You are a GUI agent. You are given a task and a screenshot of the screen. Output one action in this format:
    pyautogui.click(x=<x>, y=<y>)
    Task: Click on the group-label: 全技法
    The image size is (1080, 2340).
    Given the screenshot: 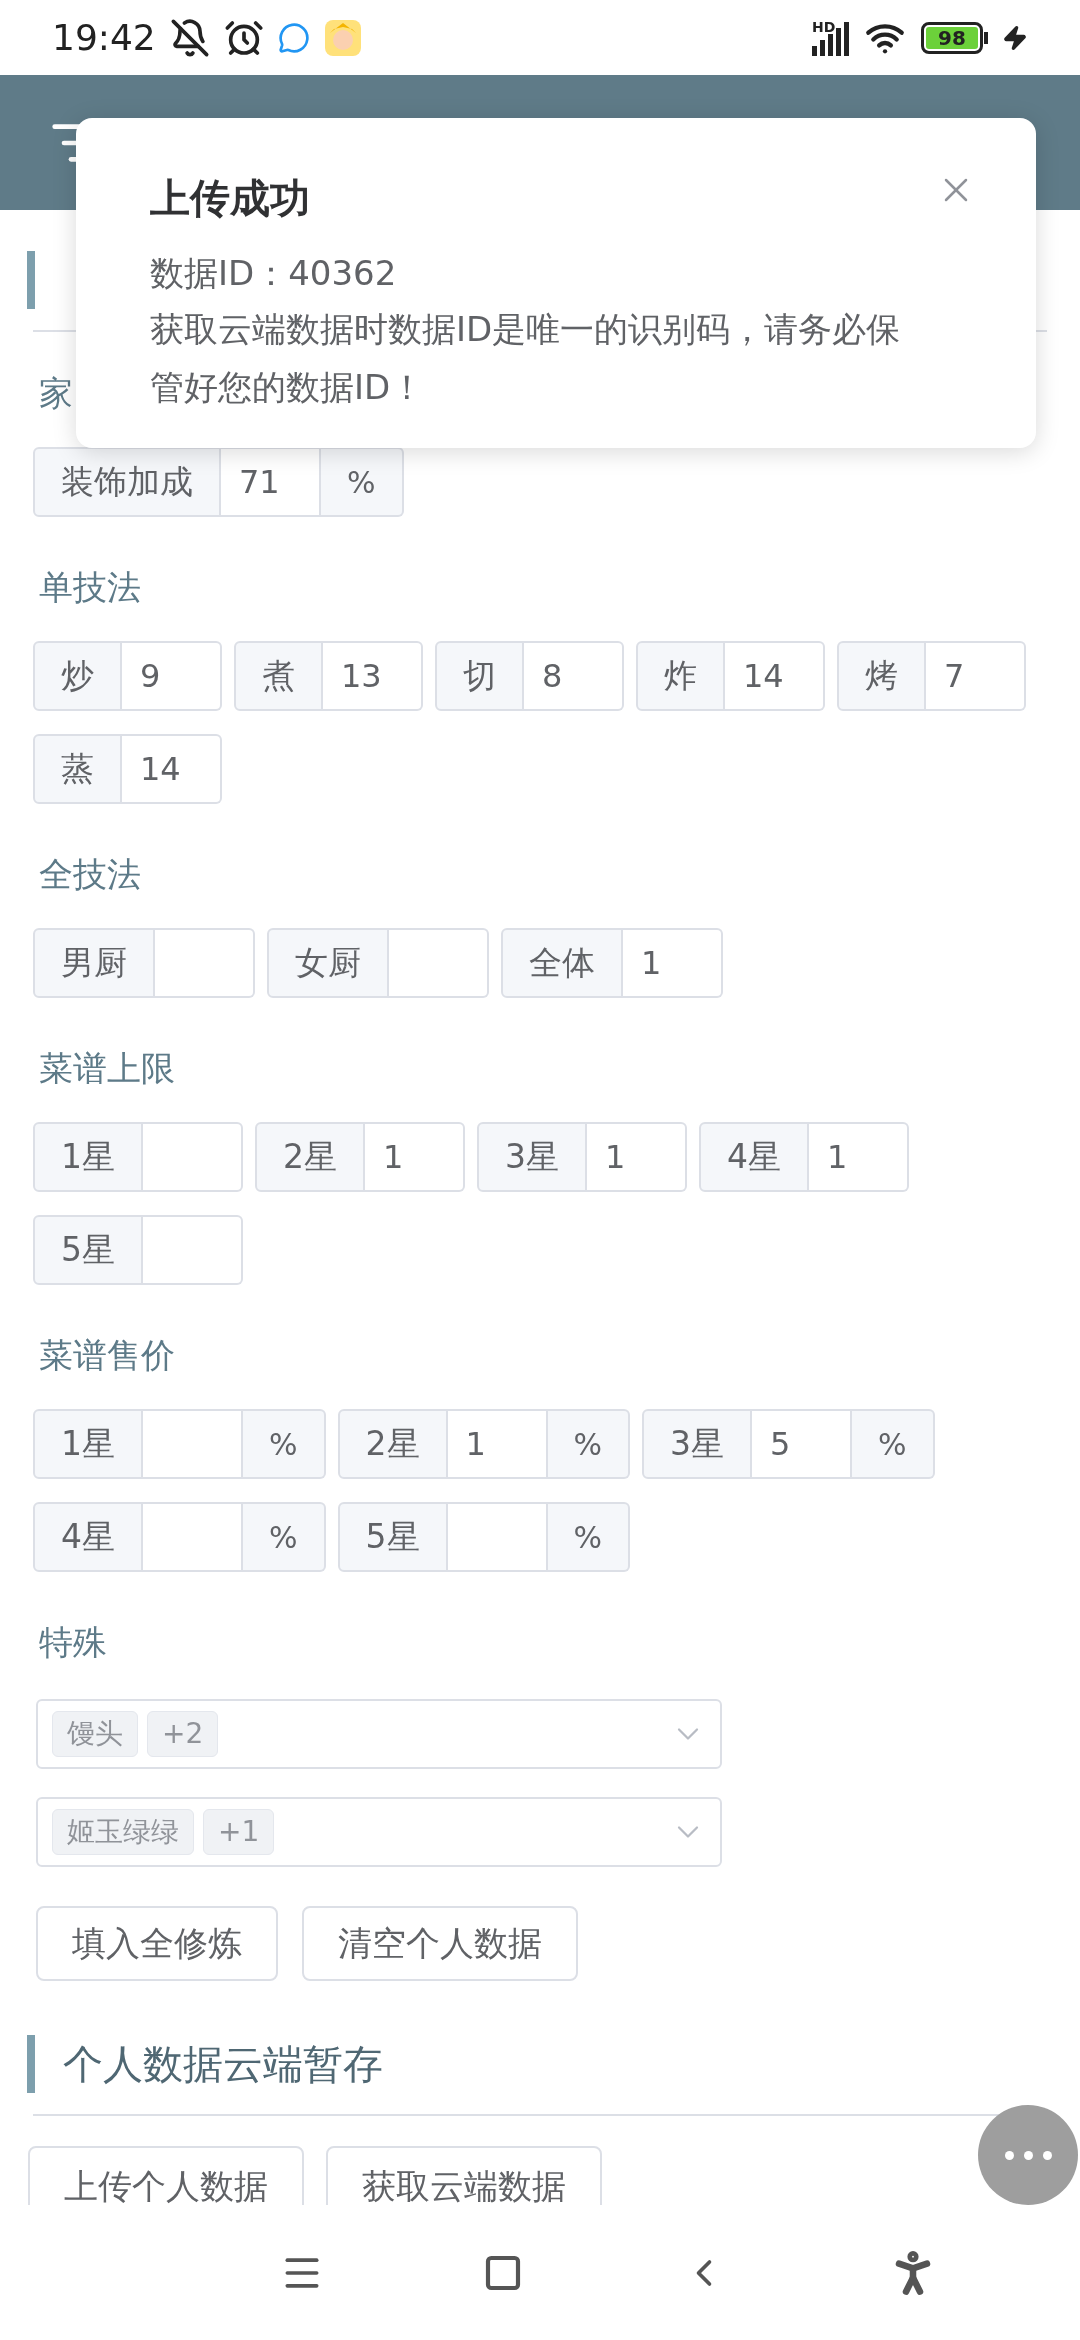 What is the action you would take?
    pyautogui.click(x=90, y=874)
    